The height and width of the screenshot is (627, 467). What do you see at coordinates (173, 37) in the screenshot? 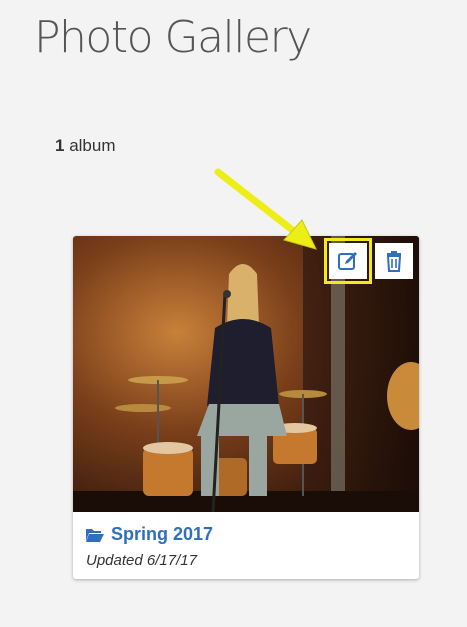
I see `page-title: Photo Gallery` at bounding box center [173, 37].